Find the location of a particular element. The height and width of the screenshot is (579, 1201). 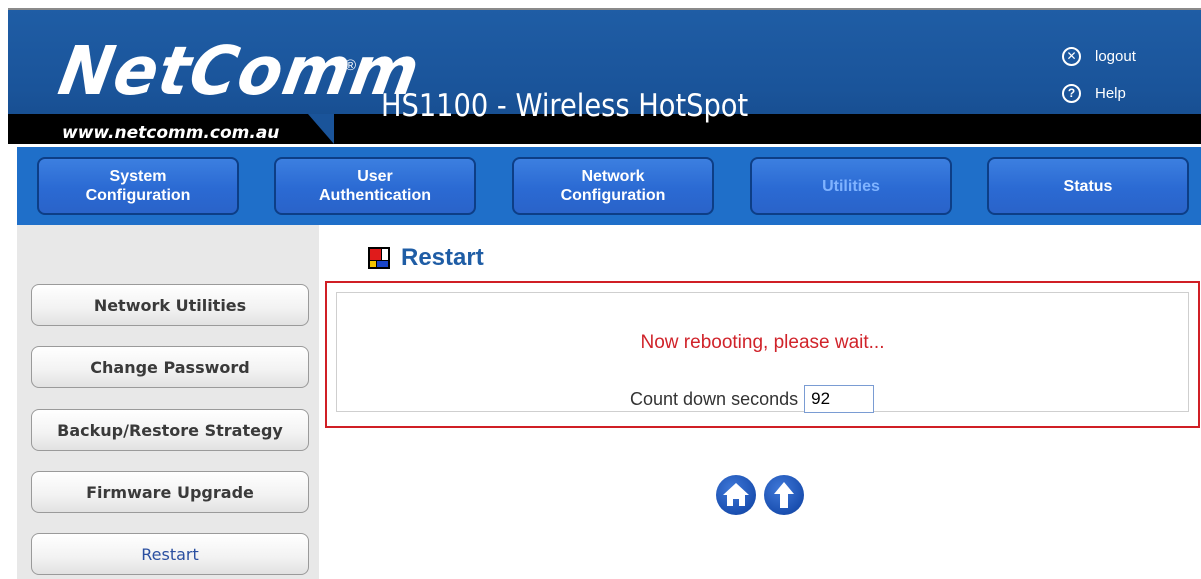

help-link: ? Help is located at coordinates (1094, 93).